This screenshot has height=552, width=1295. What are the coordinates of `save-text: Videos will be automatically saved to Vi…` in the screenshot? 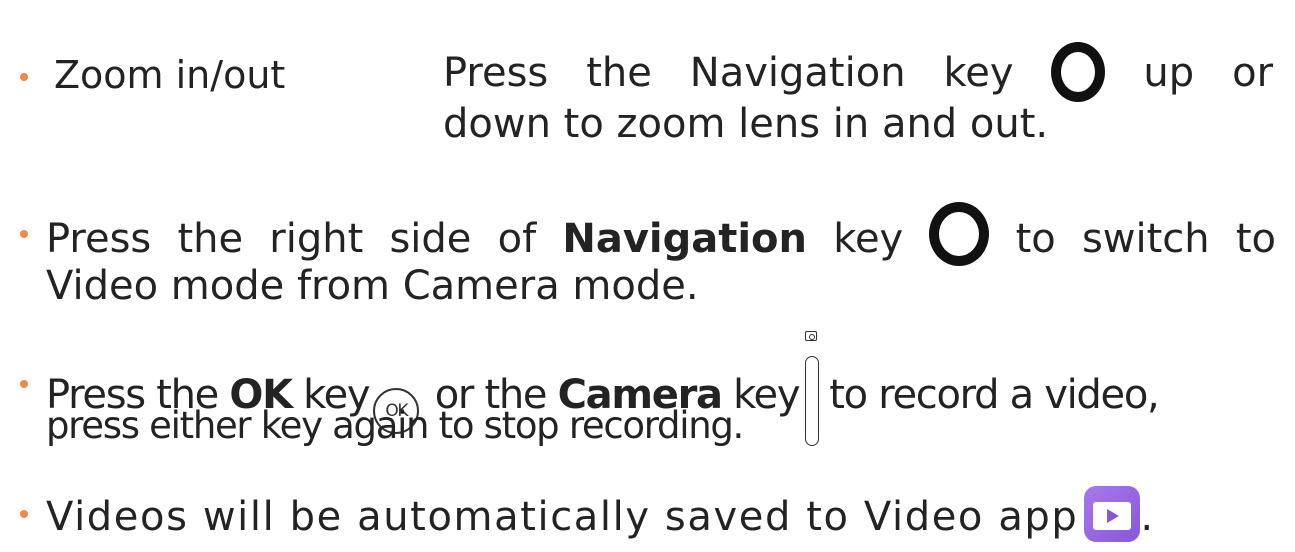 It's located at (562, 517).